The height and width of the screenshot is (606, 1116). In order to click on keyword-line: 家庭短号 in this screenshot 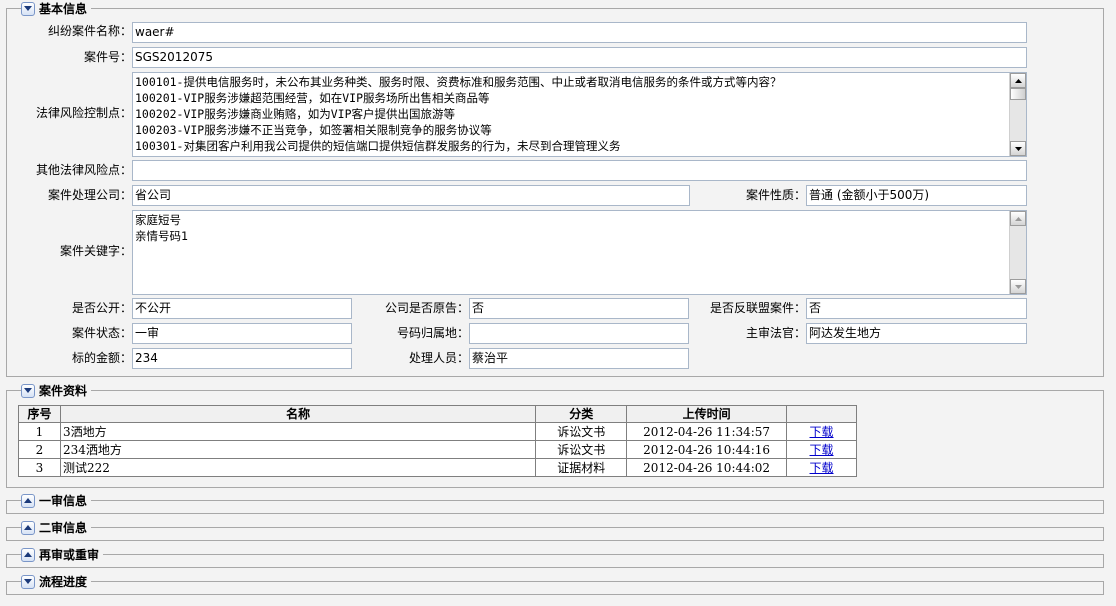, I will do `click(158, 220)`.